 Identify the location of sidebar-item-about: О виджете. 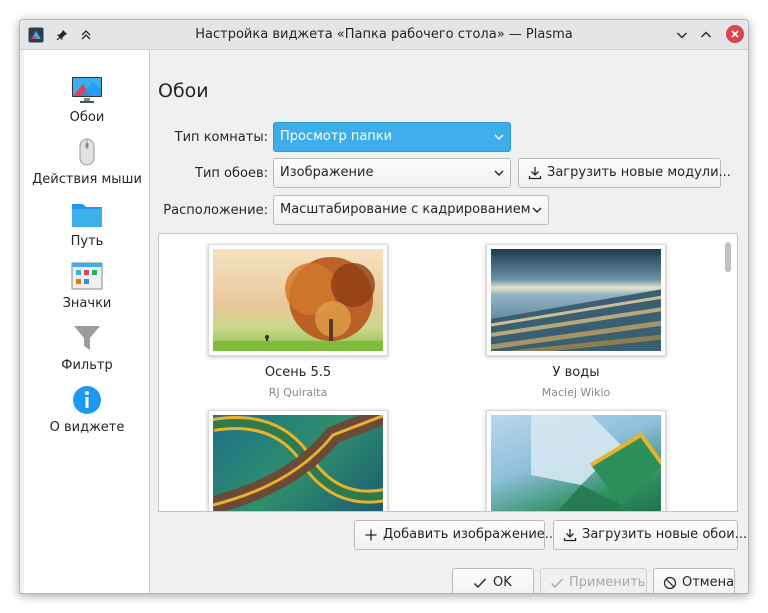
(87, 413).